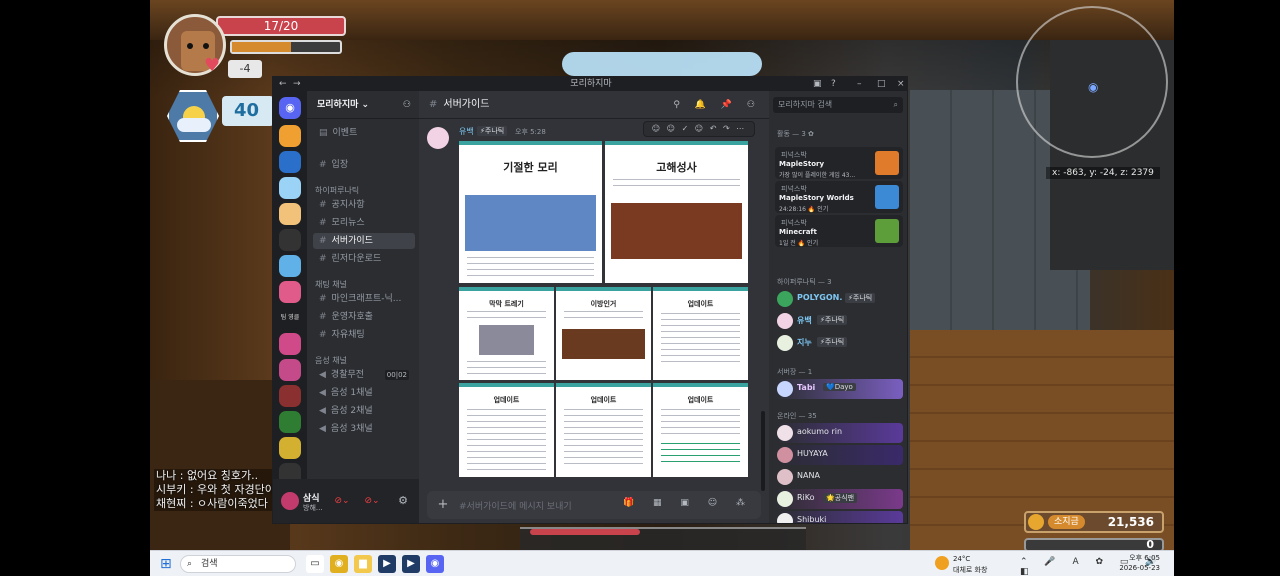 The image size is (1280, 576). I want to click on chat-line: 나나 : 없어요 칭호가.., so click(216, 476).